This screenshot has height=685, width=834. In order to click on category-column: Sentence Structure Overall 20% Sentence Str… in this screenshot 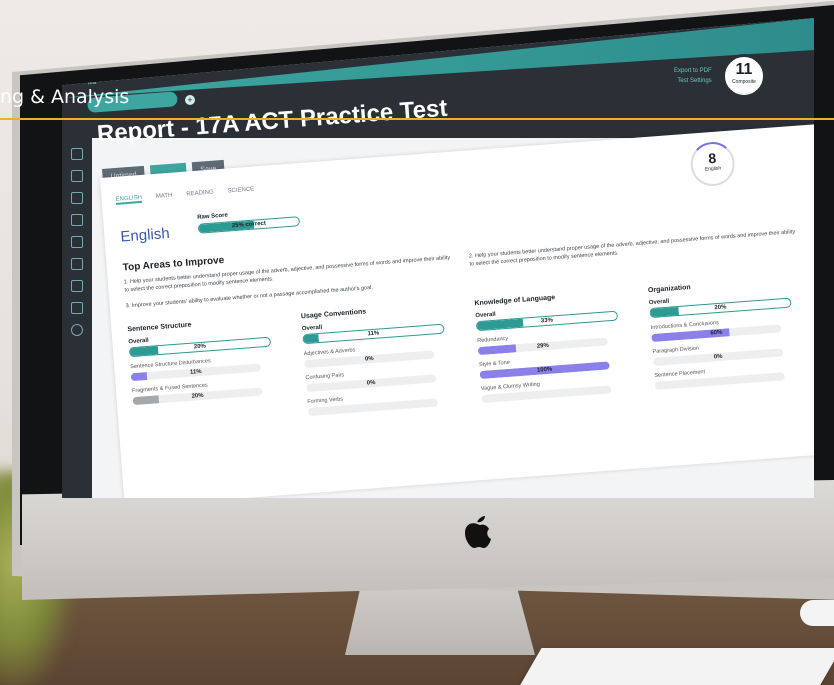, I will do `click(205, 360)`.